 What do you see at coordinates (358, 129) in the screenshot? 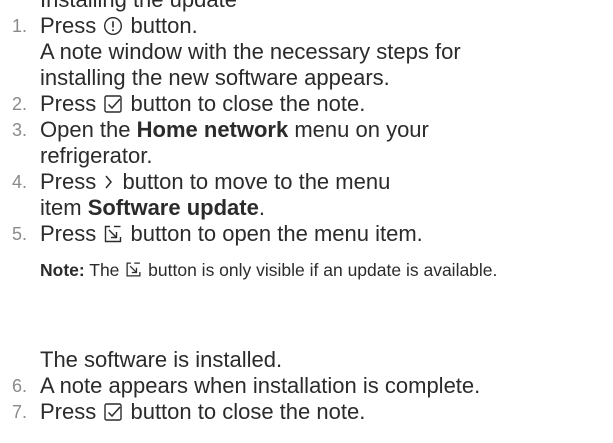
I see `step-text-post: menu on your` at bounding box center [358, 129].